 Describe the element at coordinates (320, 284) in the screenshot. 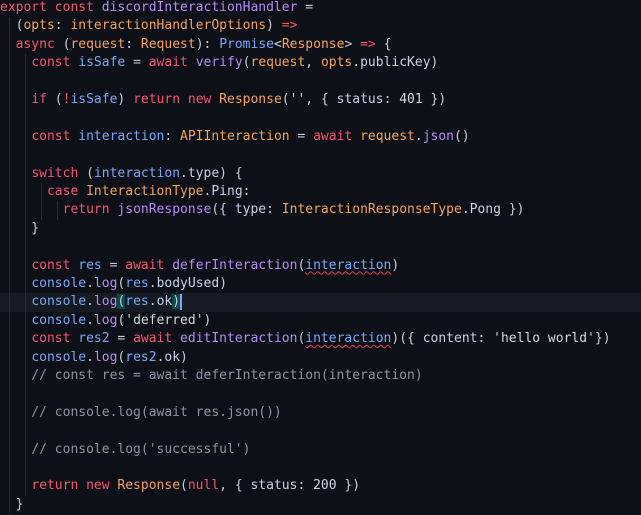

I see `code-line: console.log(res.bodyUsed)` at that location.